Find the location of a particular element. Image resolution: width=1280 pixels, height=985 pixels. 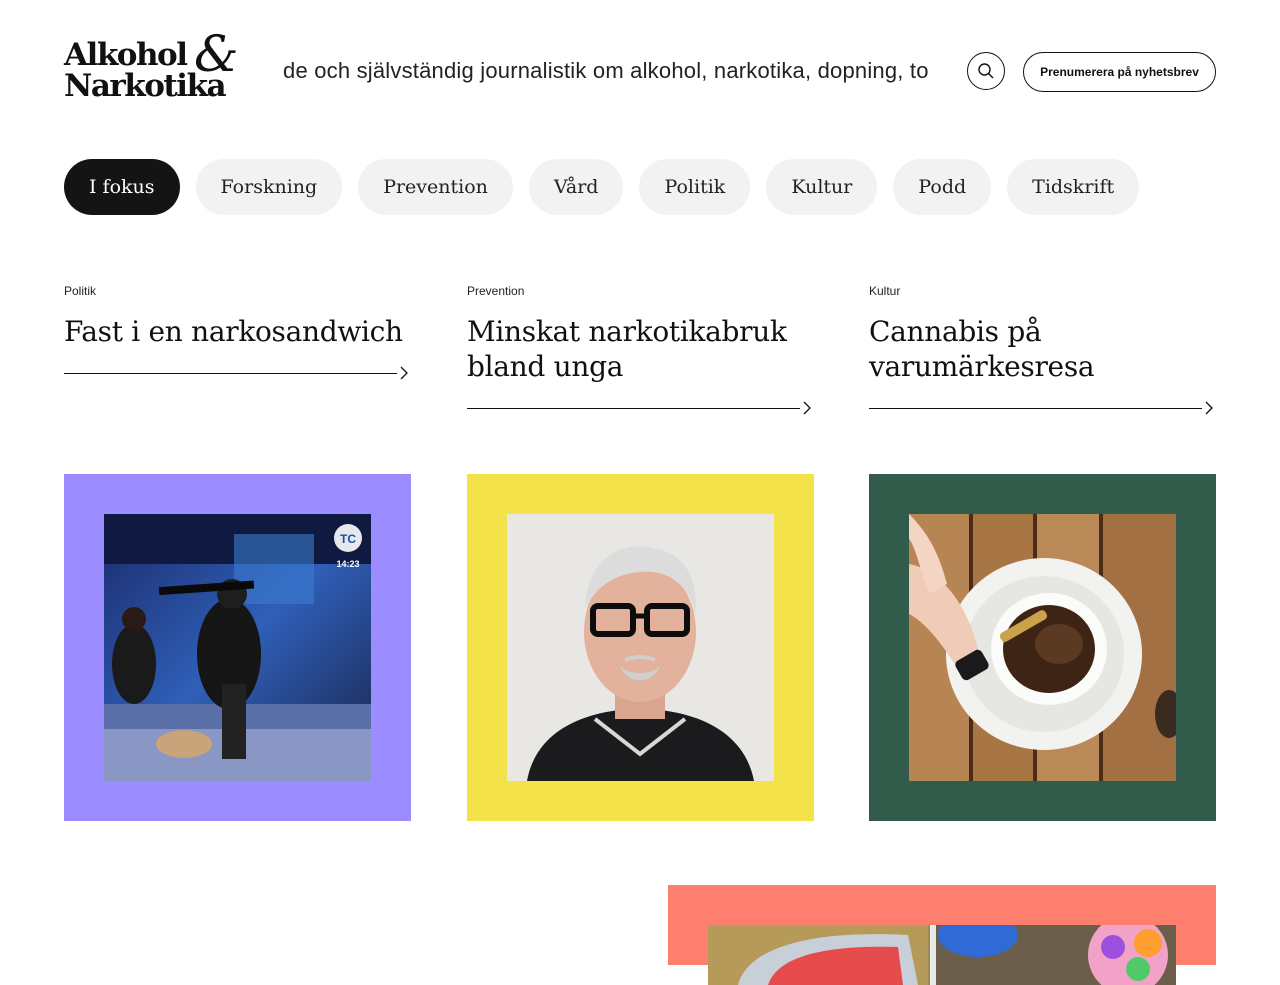

logo-word-narkotika: Narkotika is located at coordinates (145, 86).